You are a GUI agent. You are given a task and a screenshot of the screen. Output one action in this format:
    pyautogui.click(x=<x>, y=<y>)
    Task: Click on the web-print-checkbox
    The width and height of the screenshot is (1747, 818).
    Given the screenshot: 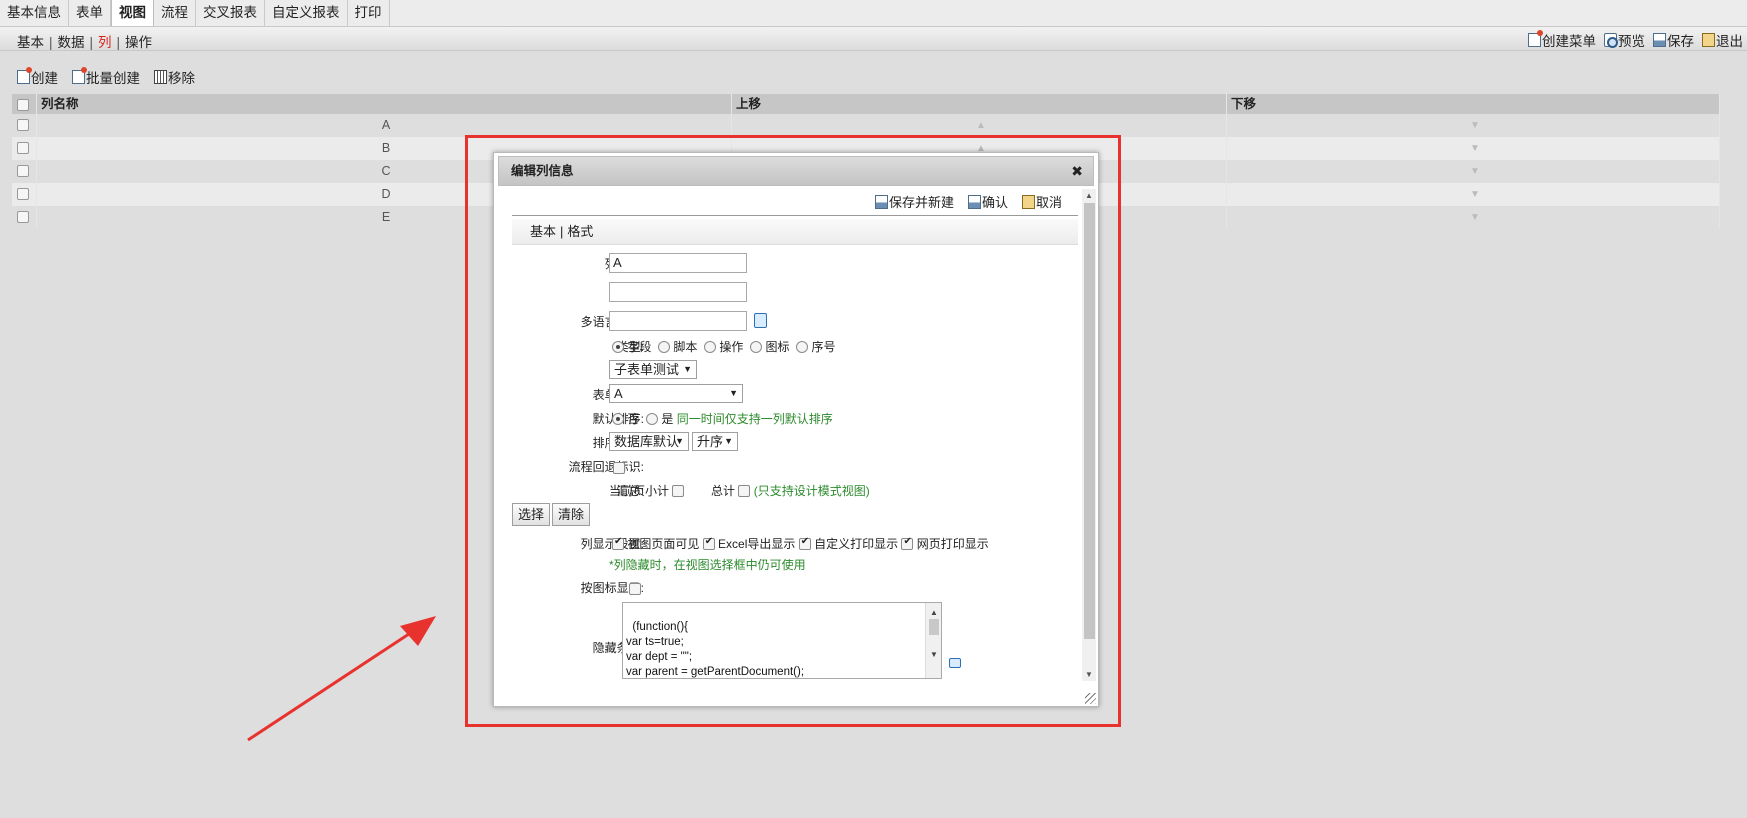 What is the action you would take?
    pyautogui.click(x=907, y=543)
    